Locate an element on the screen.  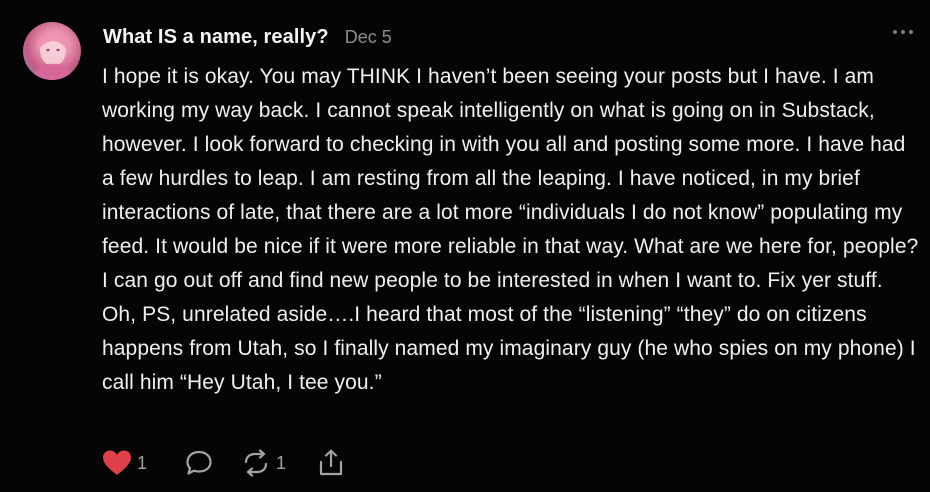
avatar is located at coordinates (52, 51).